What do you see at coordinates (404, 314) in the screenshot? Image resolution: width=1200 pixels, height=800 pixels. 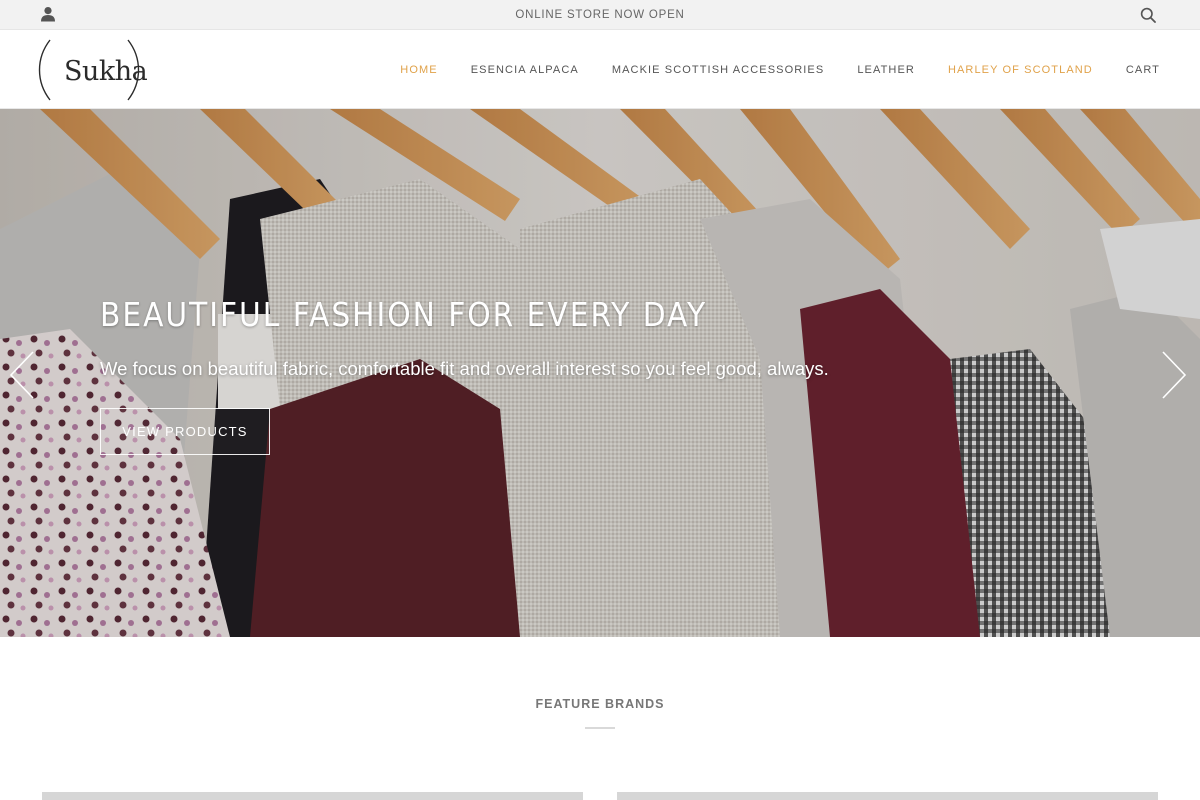 I see `hero-title: BEAUTIFUL FASHION FOR EVERY DAY` at bounding box center [404, 314].